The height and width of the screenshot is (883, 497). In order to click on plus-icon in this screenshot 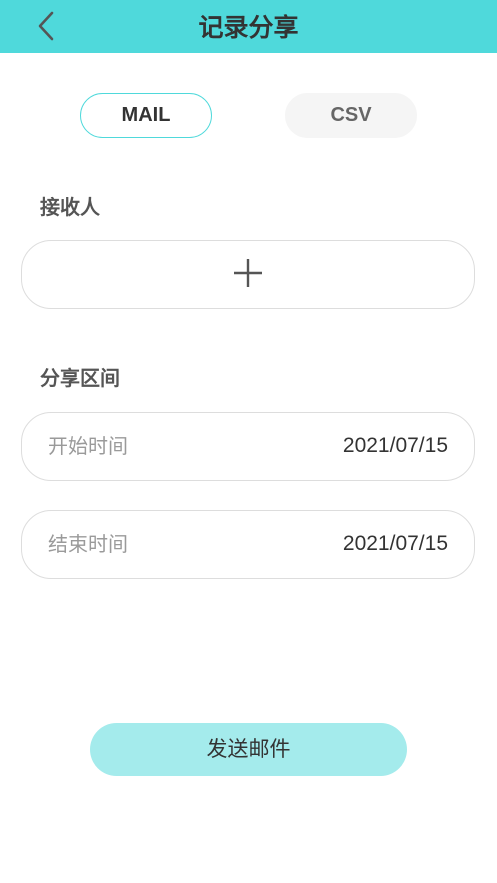, I will do `click(248, 275)`.